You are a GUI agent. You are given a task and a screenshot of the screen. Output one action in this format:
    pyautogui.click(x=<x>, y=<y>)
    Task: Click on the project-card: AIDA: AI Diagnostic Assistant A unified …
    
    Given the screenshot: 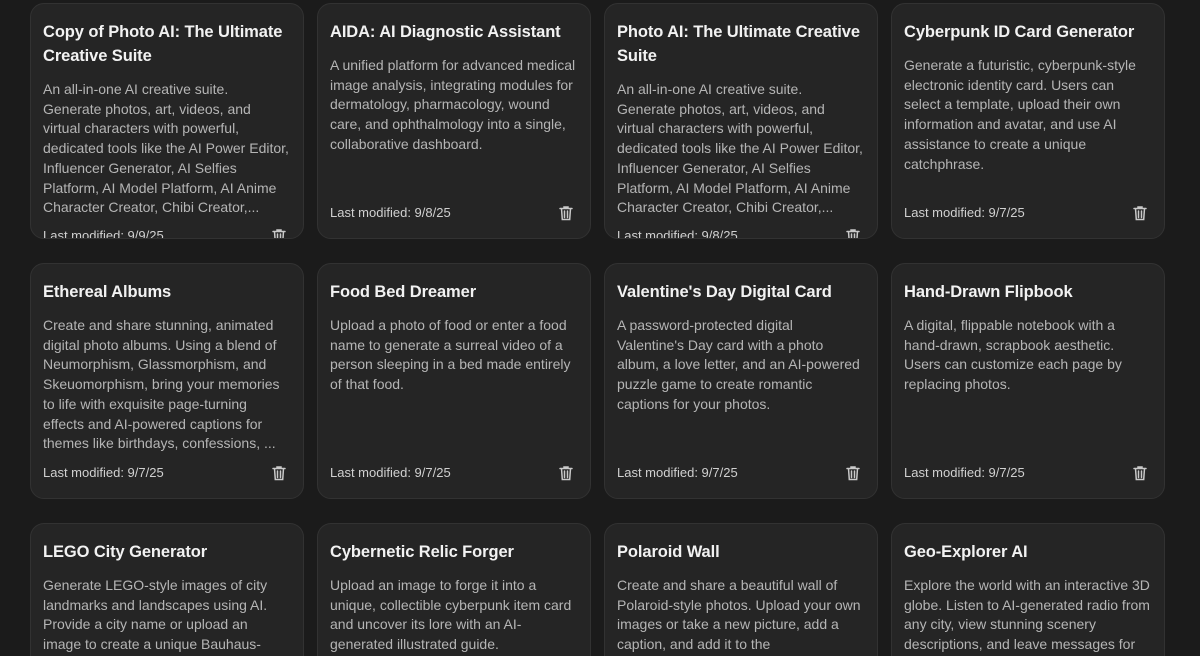 What is the action you would take?
    pyautogui.click(x=454, y=121)
    